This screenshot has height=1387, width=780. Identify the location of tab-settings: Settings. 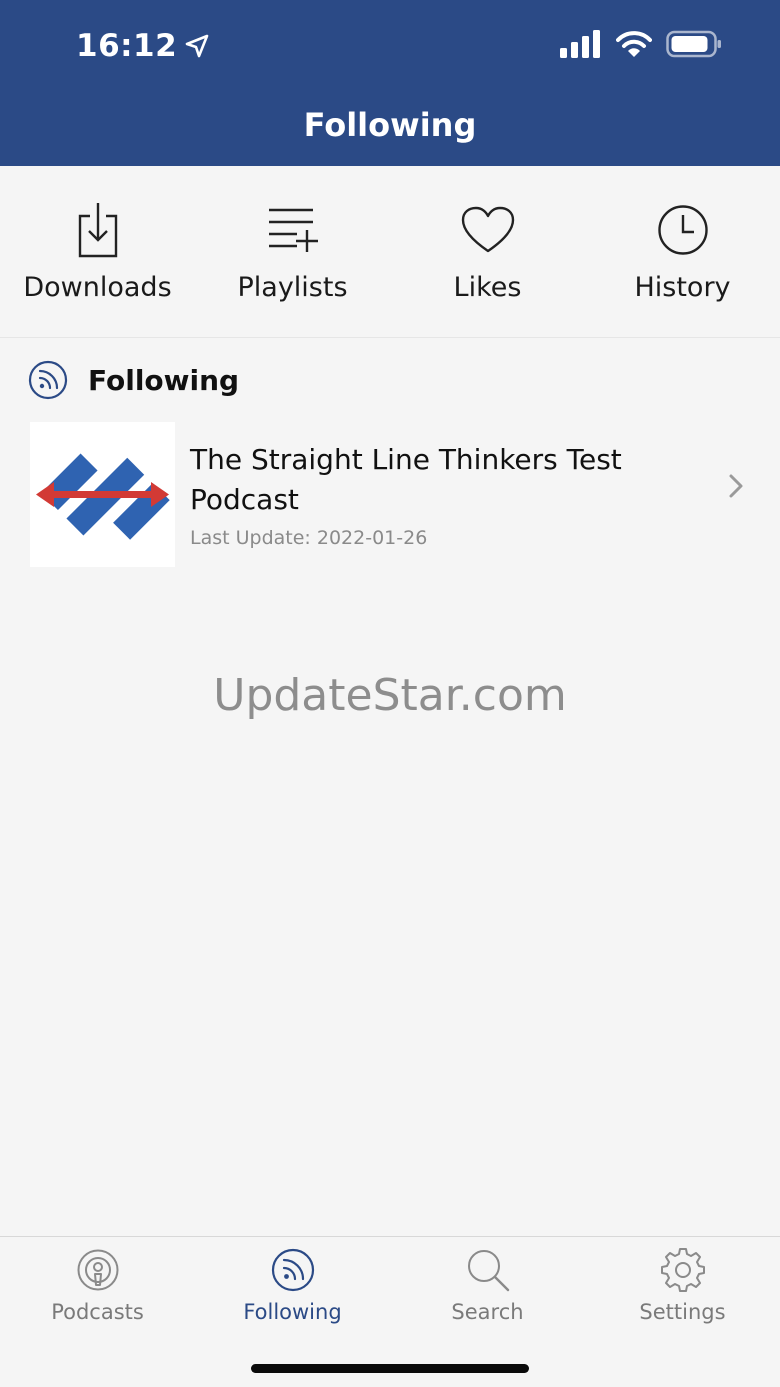
(682, 1292).